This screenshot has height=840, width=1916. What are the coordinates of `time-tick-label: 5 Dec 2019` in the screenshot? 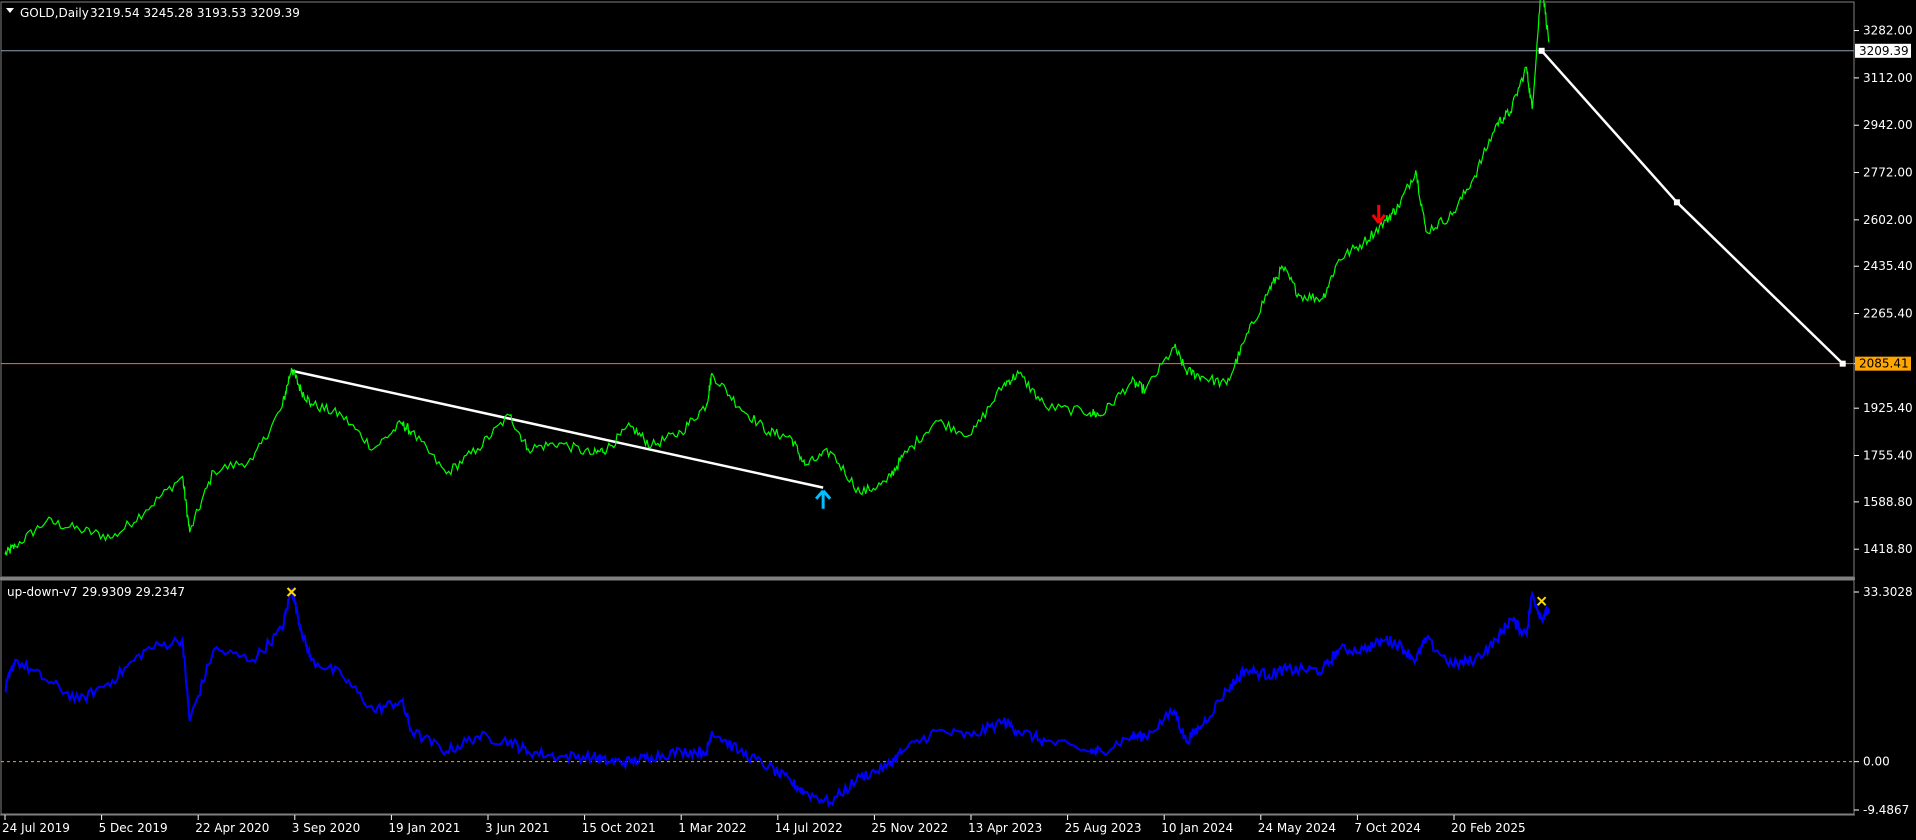 It's located at (133, 828).